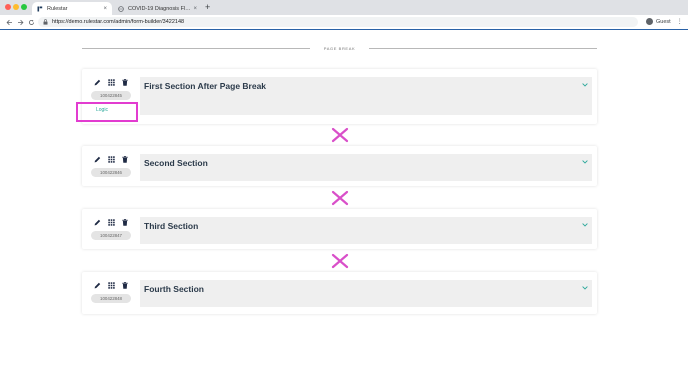  Describe the element at coordinates (366, 96) in the screenshot. I see `section-header: First Section After Page Break` at that location.